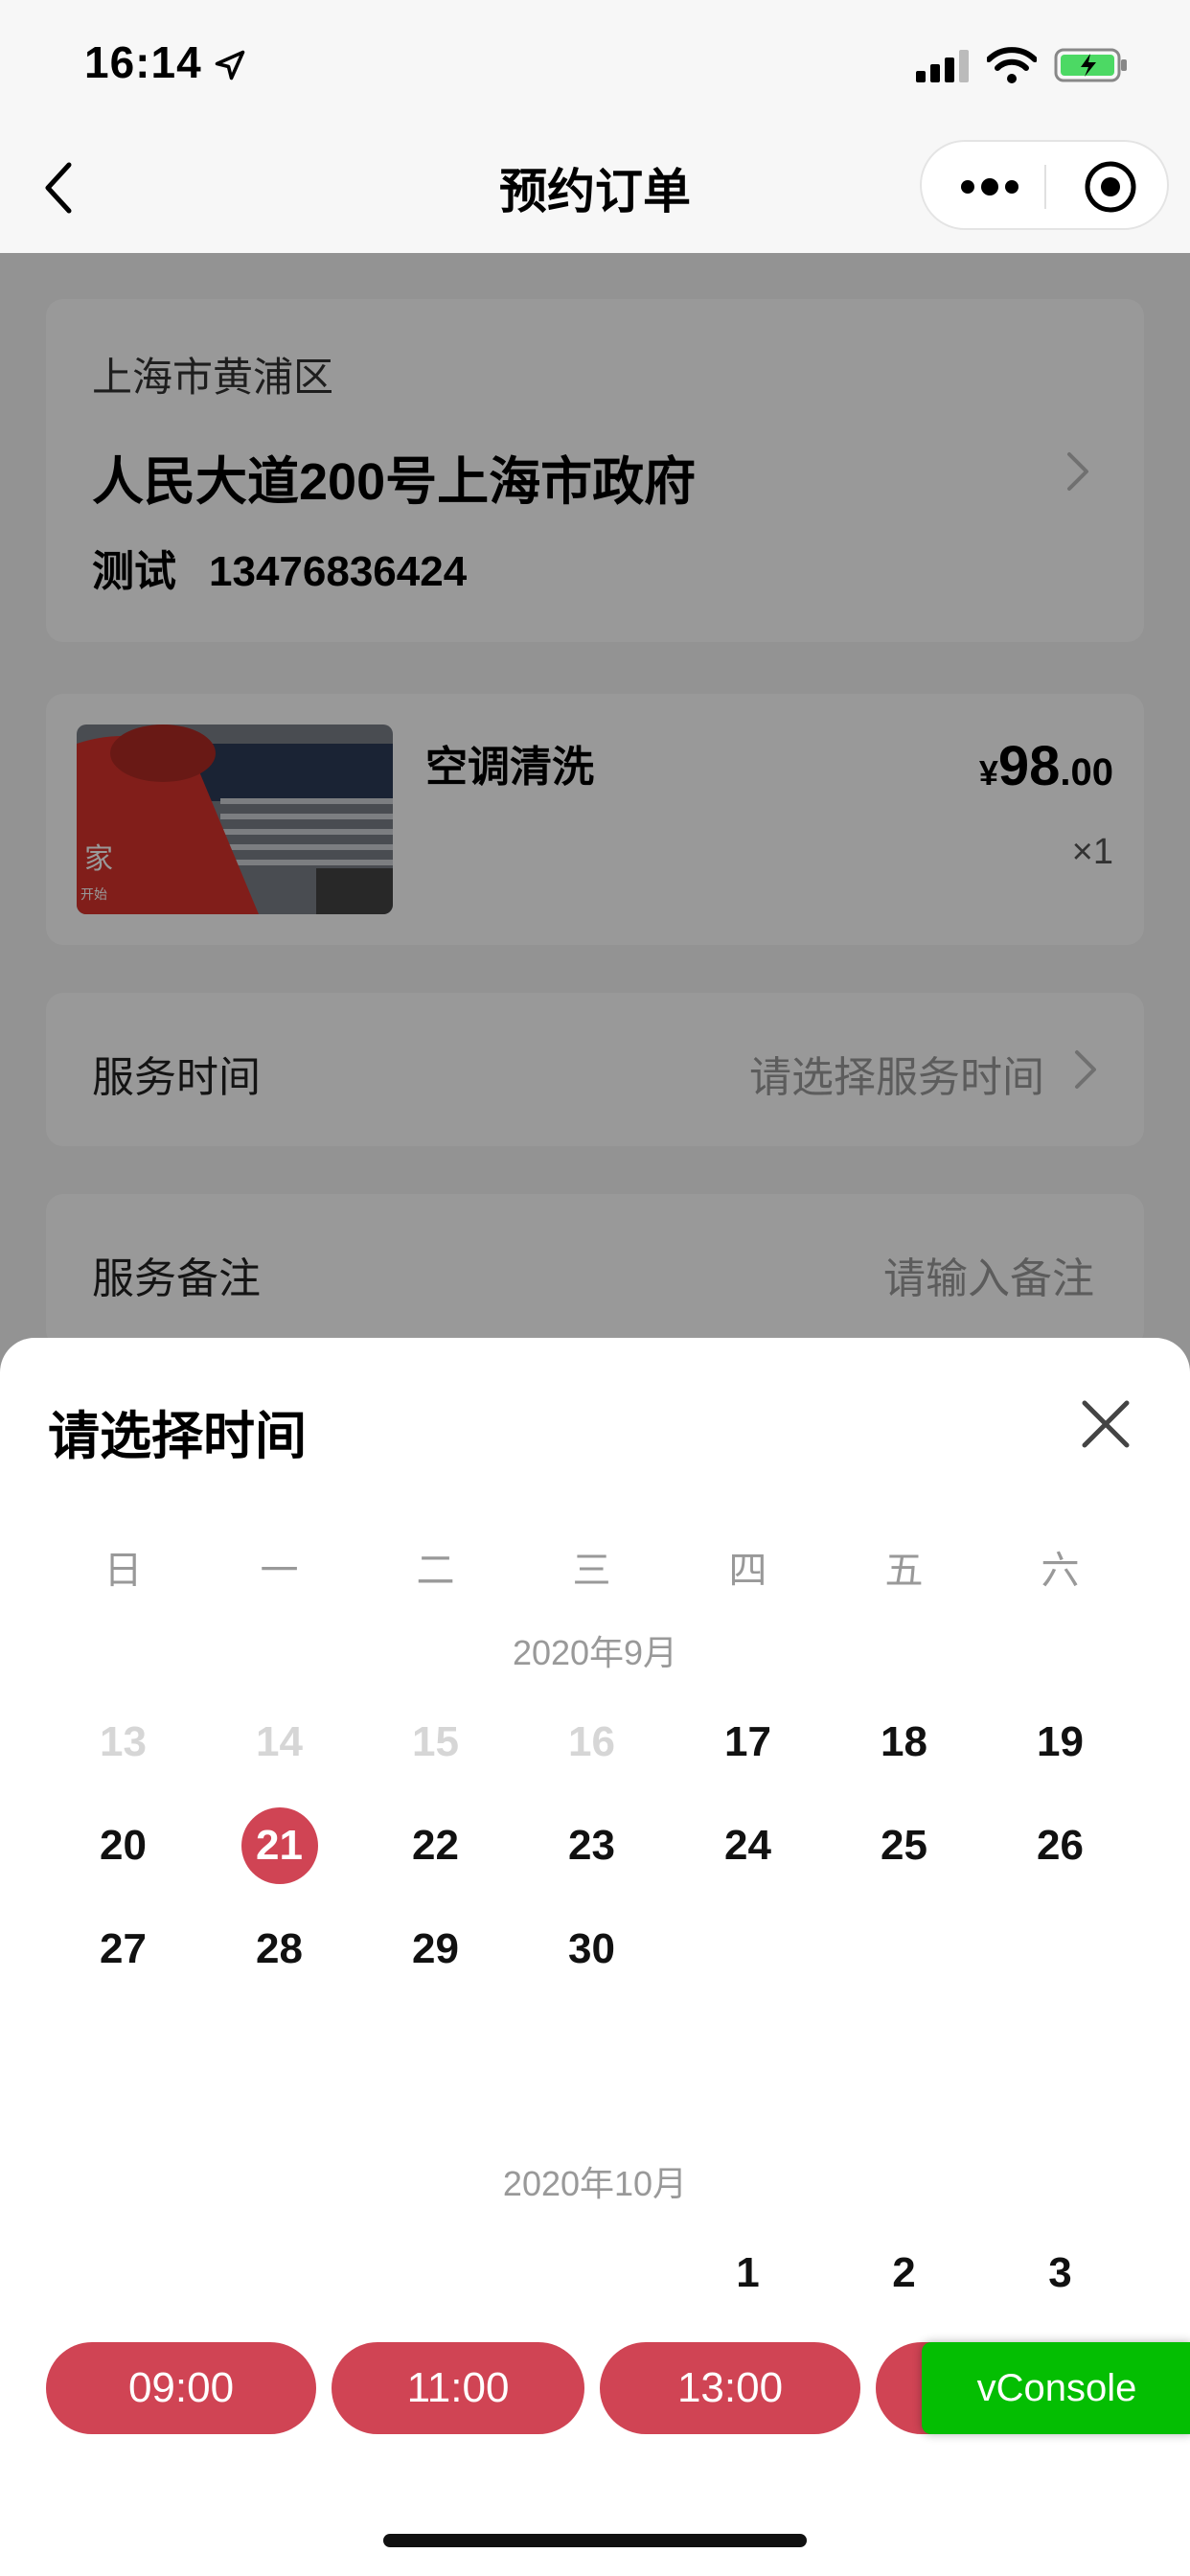 This screenshot has height=2576, width=1190. I want to click on calendar-day: 29, so click(436, 1949).